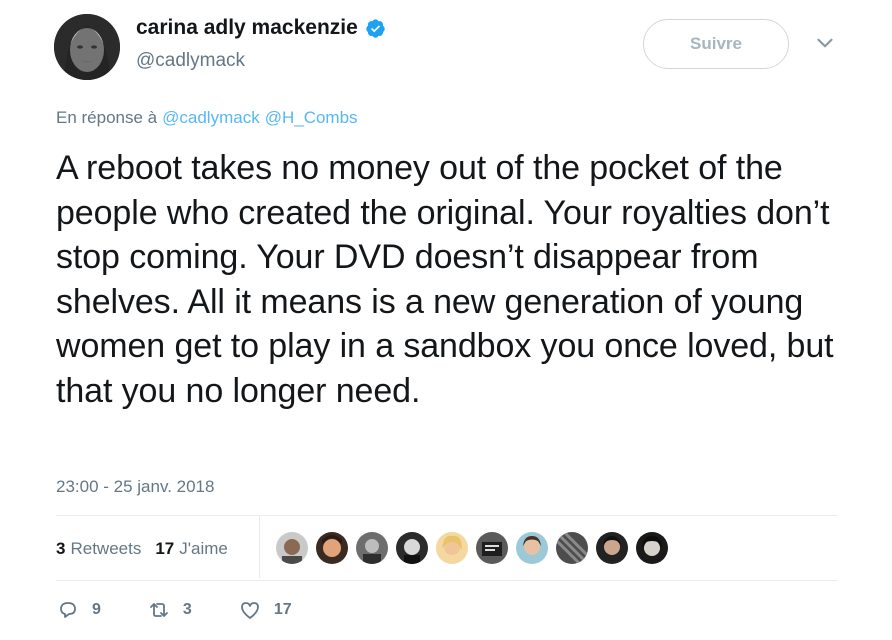 This screenshot has width=892, height=640. I want to click on reply-icon, so click(68, 610).